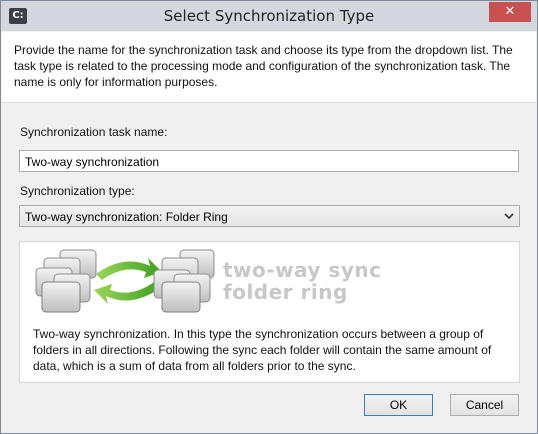 This screenshot has width=538, height=434. Describe the element at coordinates (484, 405) in the screenshot. I see `cancel-button: Cancel` at that location.